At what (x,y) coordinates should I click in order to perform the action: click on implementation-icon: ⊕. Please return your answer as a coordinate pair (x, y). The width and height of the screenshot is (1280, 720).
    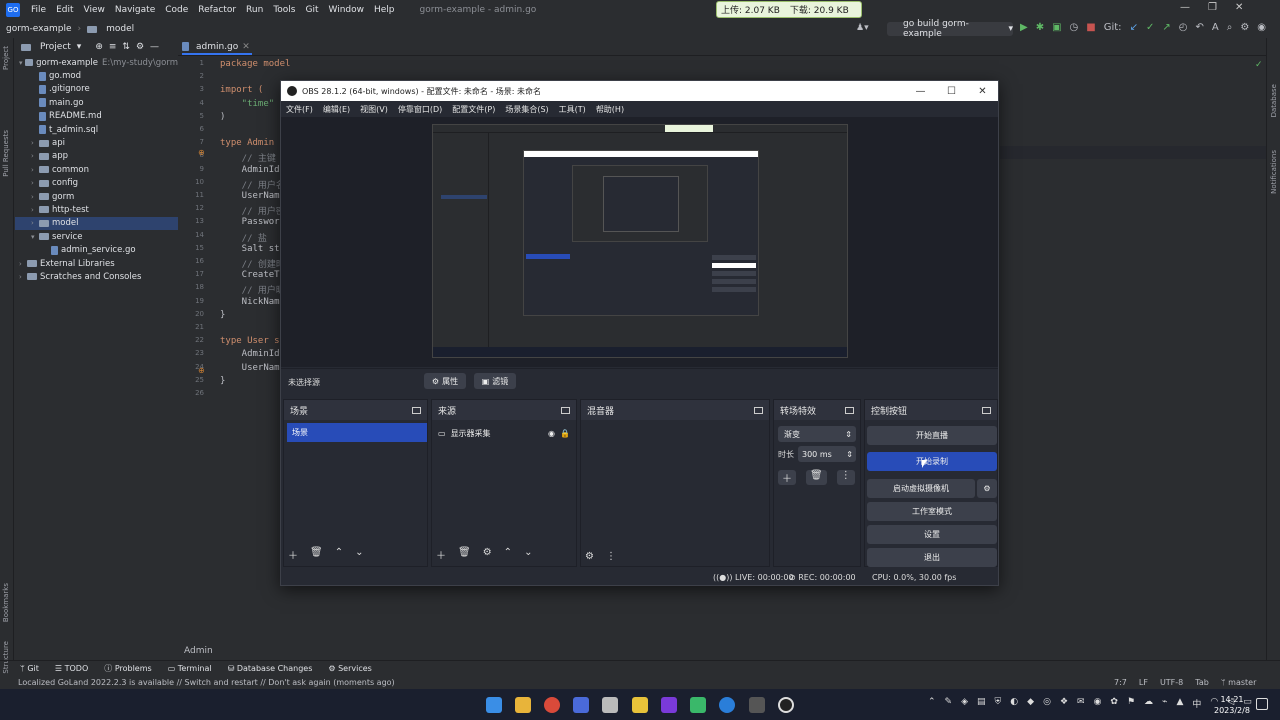
    Looking at the image, I should click on (201, 152).